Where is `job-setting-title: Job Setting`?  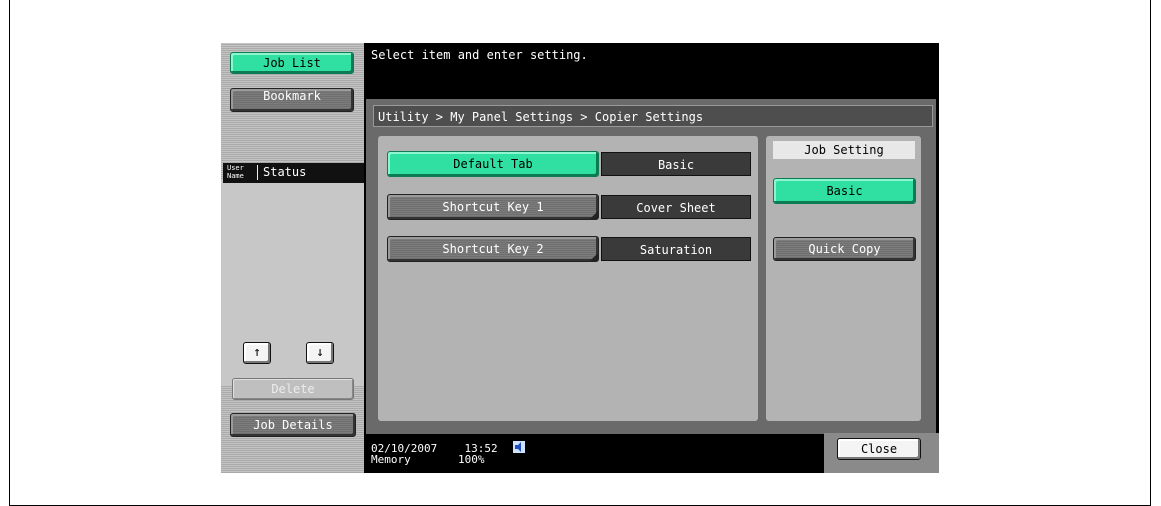
job-setting-title: Job Setting is located at coordinates (844, 150).